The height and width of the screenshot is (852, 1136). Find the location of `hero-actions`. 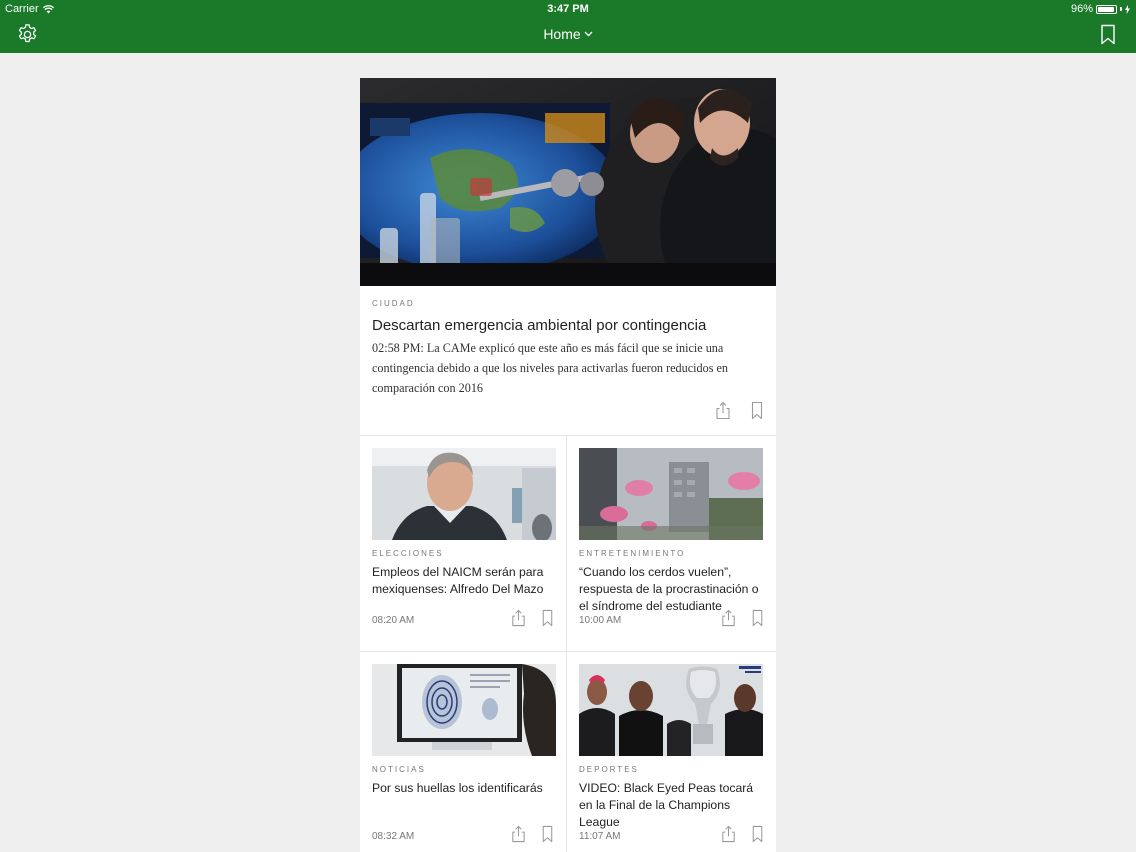

hero-actions is located at coordinates (740, 410).